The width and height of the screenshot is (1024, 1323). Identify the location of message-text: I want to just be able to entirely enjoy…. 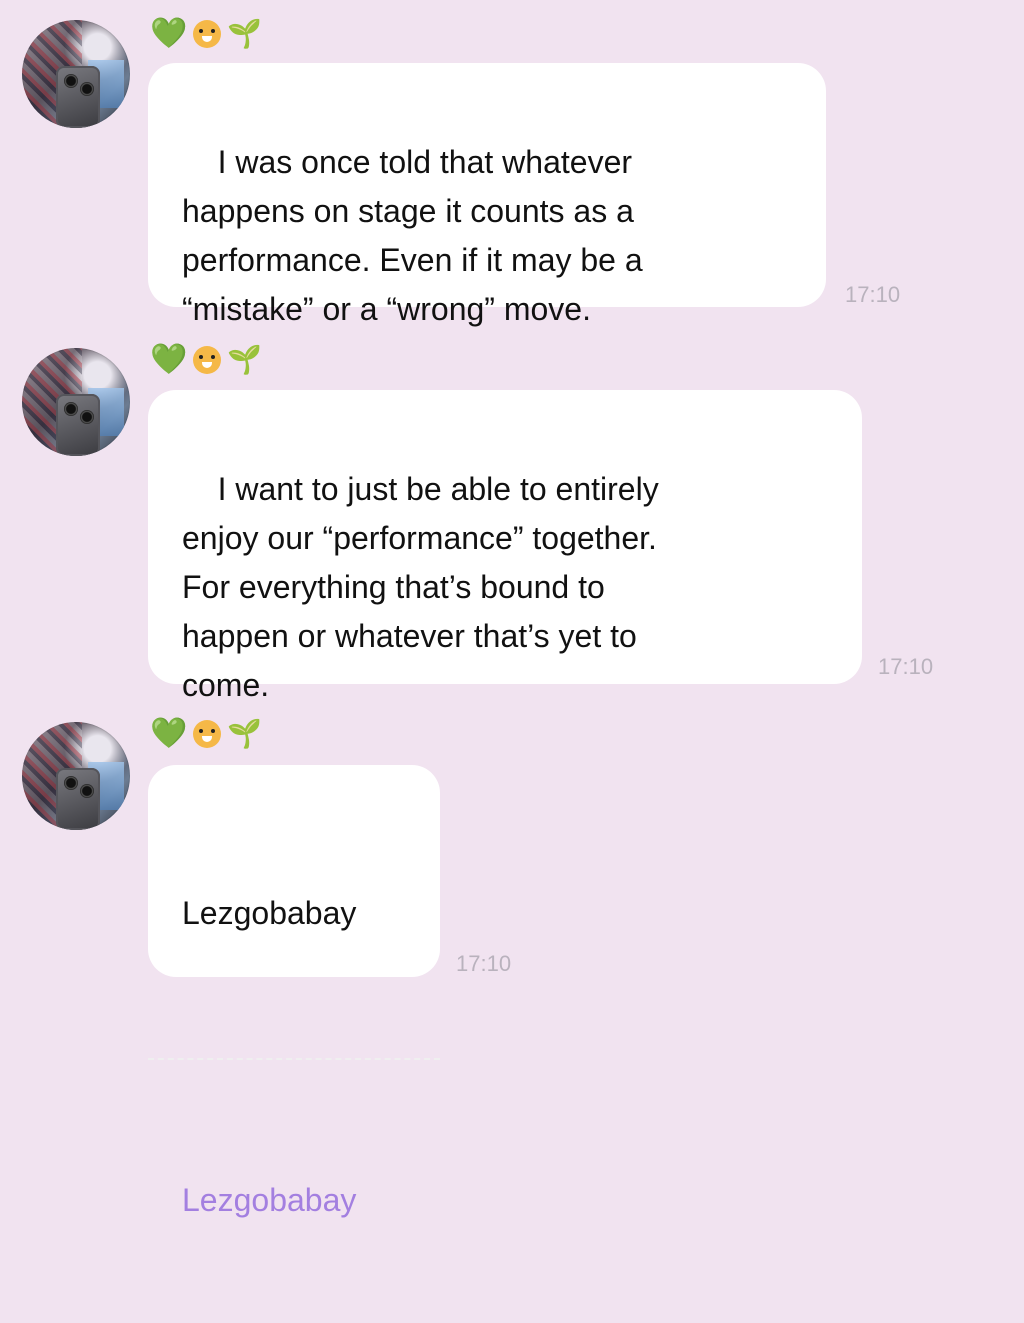
(420, 587).